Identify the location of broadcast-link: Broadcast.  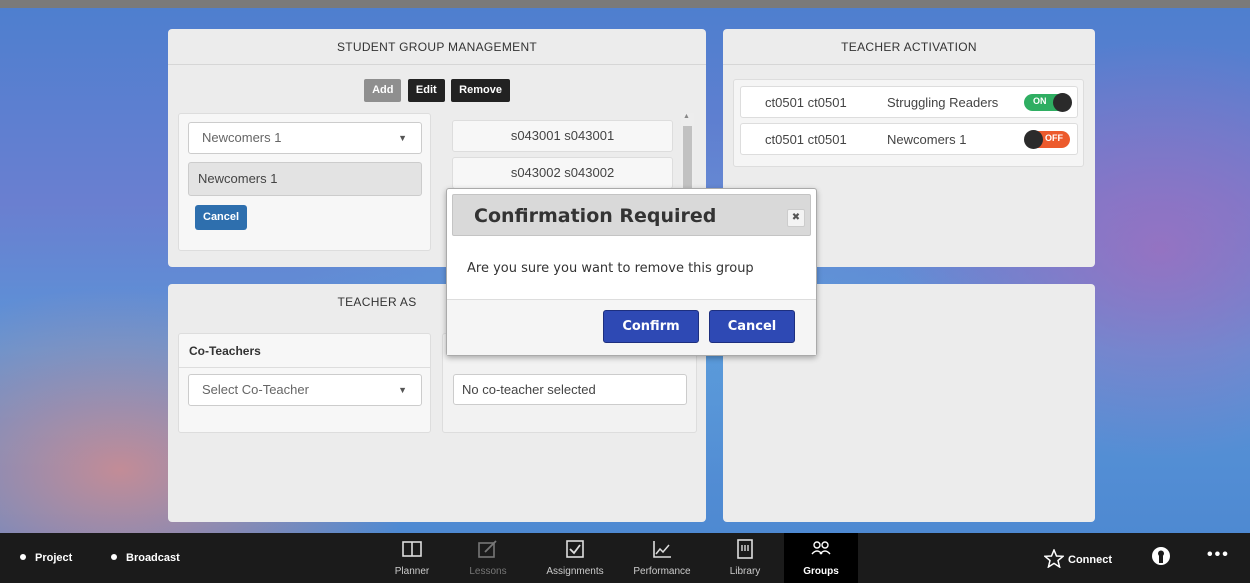
(145, 558).